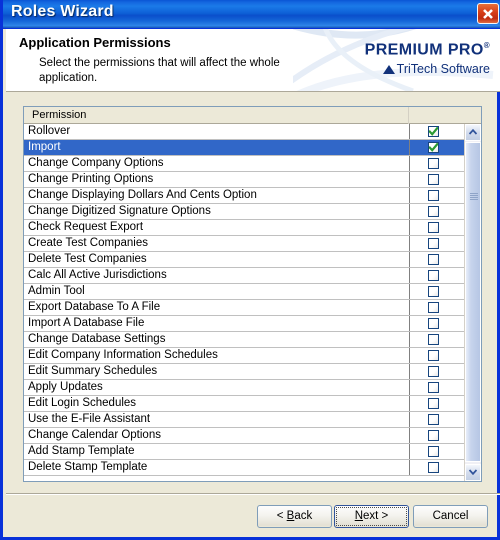  I want to click on permission-name: Import A Database File, so click(86, 323).